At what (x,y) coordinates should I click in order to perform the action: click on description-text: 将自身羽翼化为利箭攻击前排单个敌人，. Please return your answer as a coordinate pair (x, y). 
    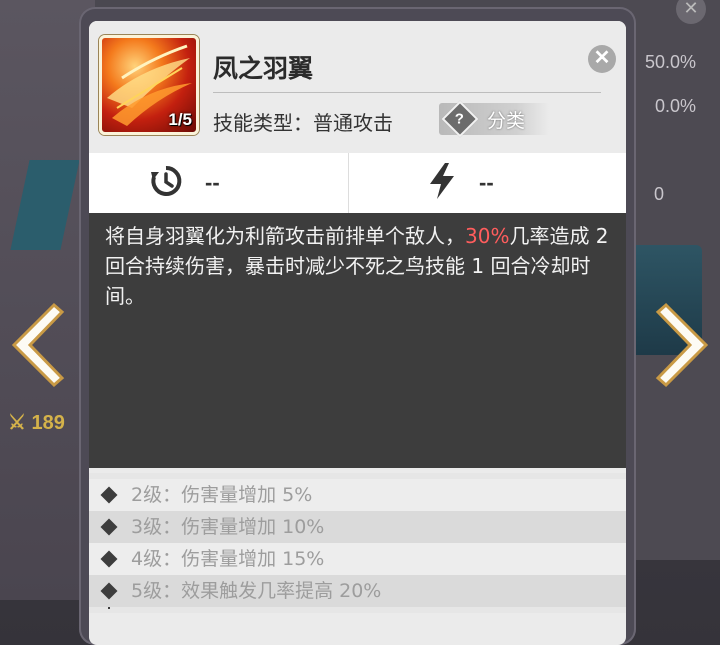
    Looking at the image, I should click on (285, 236).